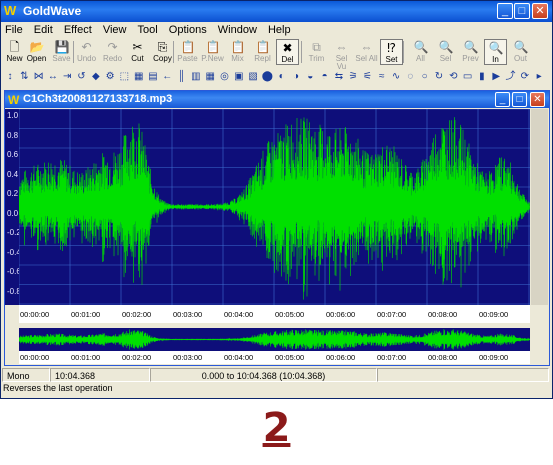 This screenshot has height=465, width=553. What do you see at coordinates (262, 52) in the screenshot?
I see `repl-button: 📋 Repl` at bounding box center [262, 52].